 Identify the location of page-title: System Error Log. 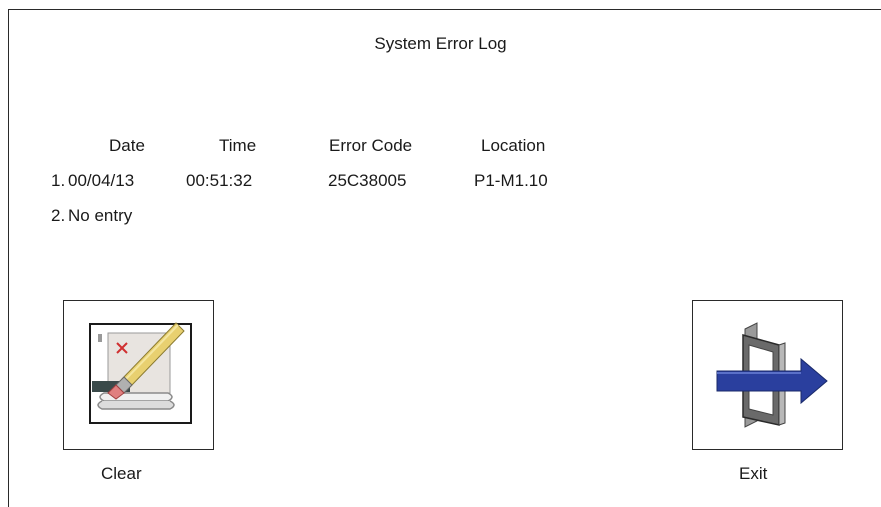
(440, 43).